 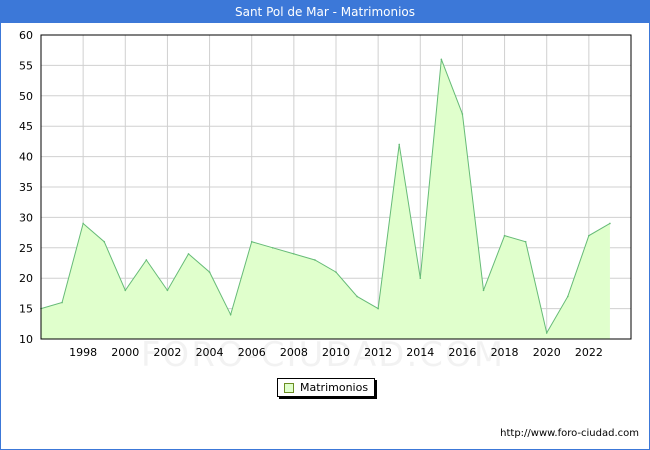 I want to click on x-tick-label: 2000, so click(x=125, y=352).